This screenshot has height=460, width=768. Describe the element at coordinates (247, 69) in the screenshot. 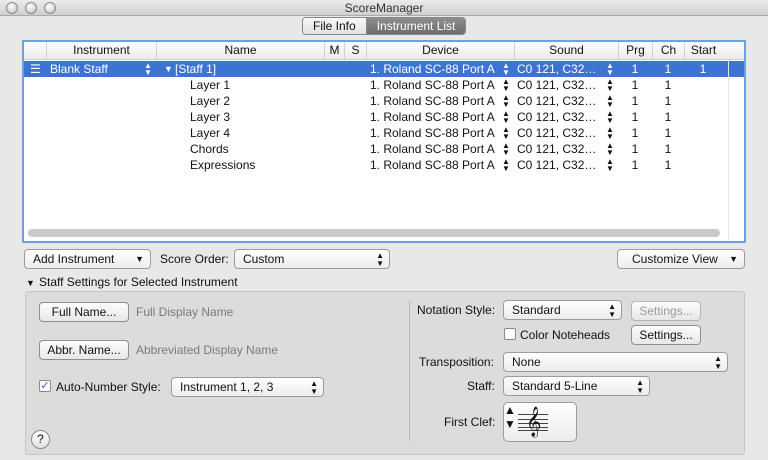

I see `name-cell: [Staff 1]` at that location.